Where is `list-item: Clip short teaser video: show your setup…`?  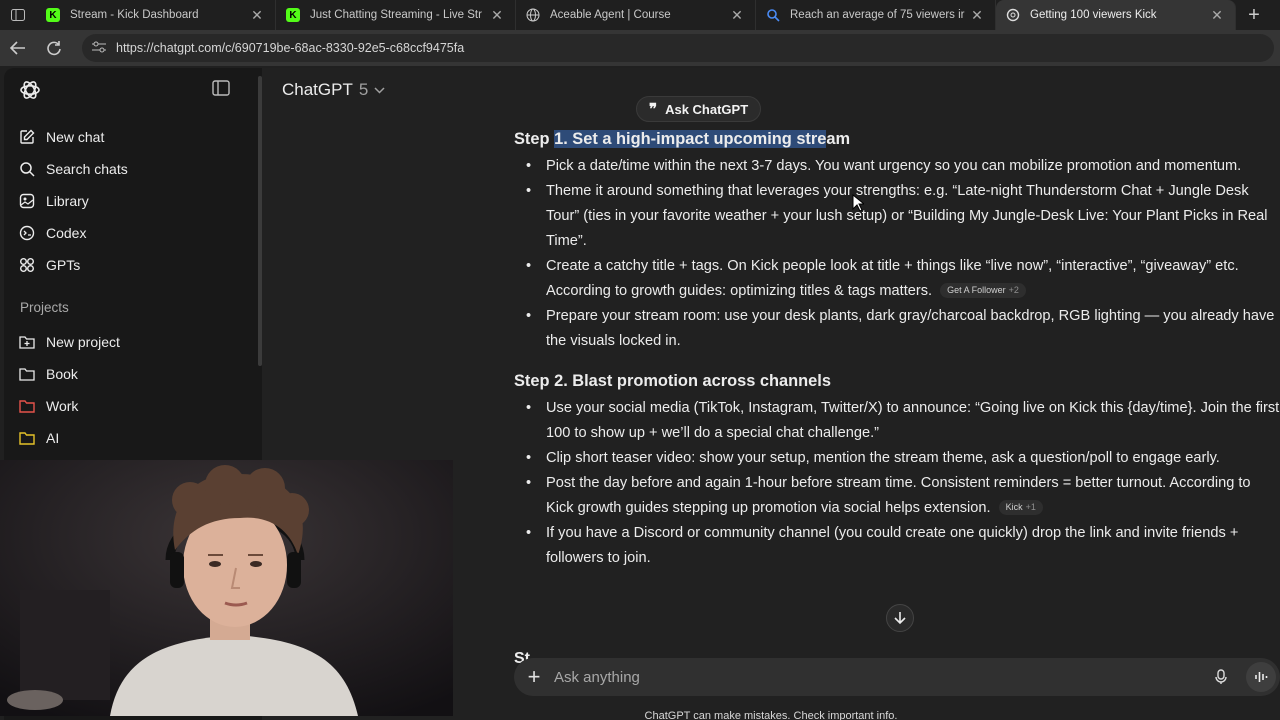
list-item: Clip short teaser video: show your setup… is located at coordinates (897, 458).